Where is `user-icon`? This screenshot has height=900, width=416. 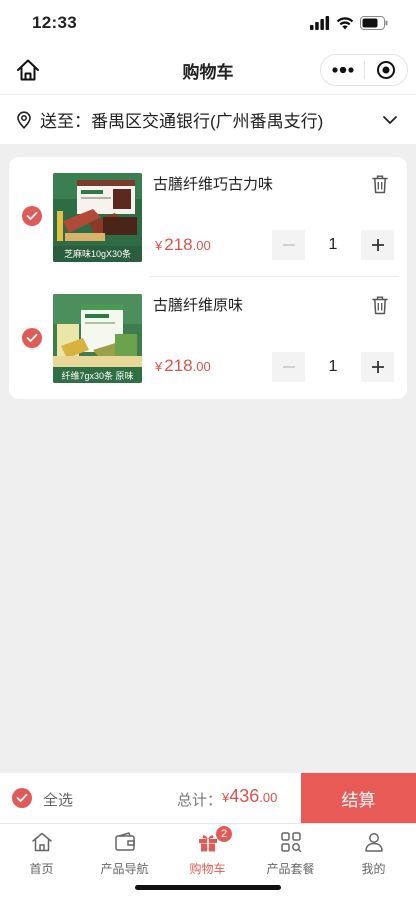
user-icon is located at coordinates (373, 842).